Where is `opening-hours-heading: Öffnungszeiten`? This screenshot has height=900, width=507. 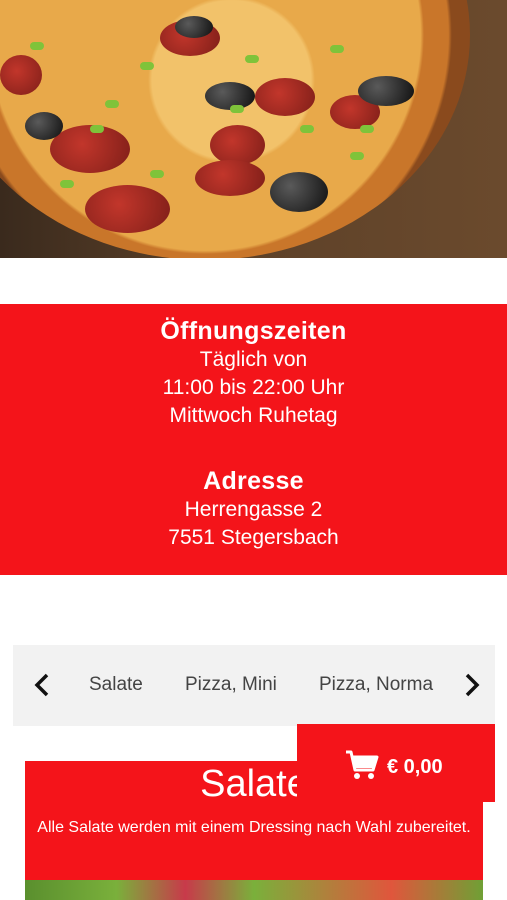 opening-hours-heading: Öffnungszeiten is located at coordinates (253, 331).